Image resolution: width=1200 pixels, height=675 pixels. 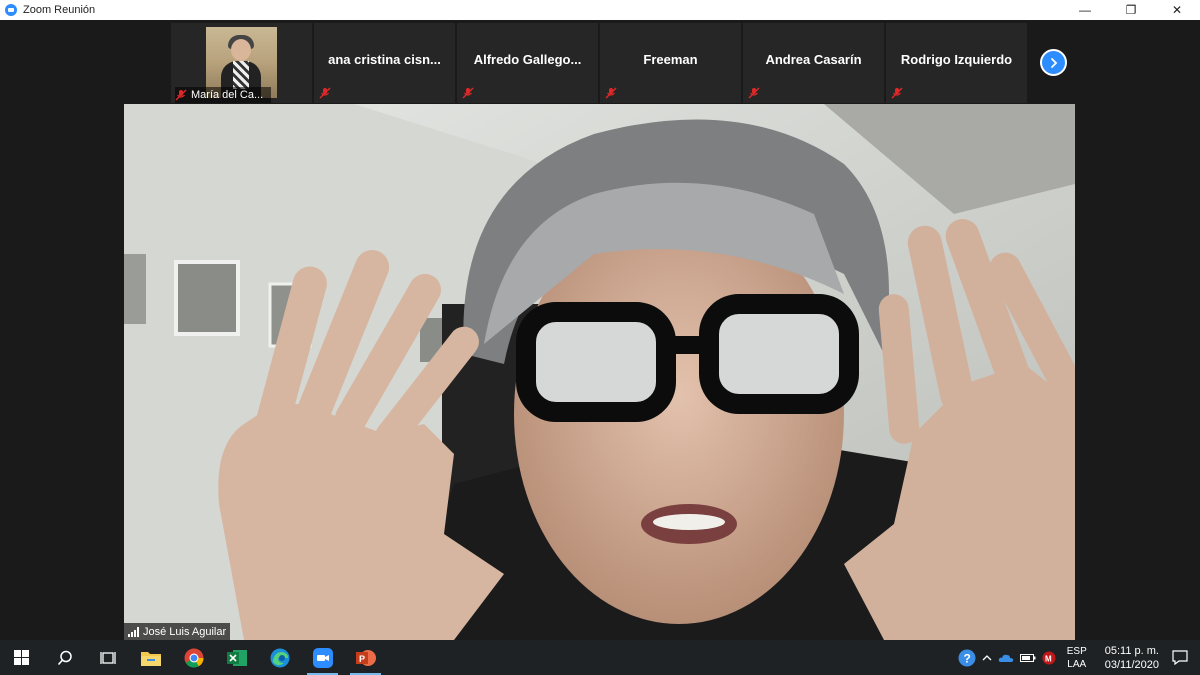 I want to click on powerpoint-button: P, so click(x=365, y=657).